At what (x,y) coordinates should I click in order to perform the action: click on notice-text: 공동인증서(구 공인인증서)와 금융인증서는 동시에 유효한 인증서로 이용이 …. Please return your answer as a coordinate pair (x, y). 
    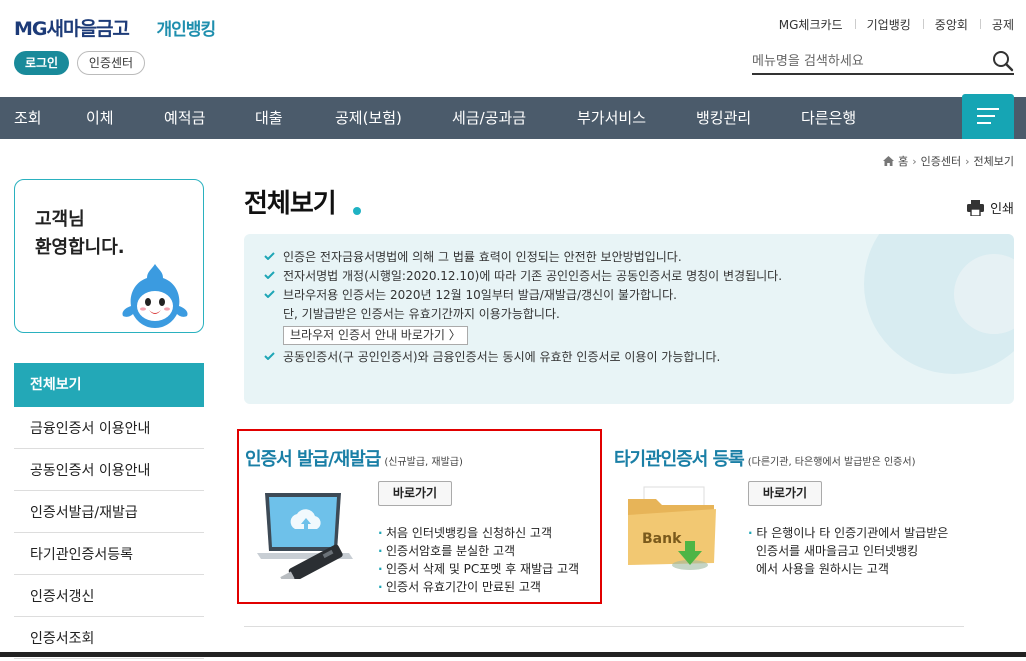
    Looking at the image, I should click on (502, 357).